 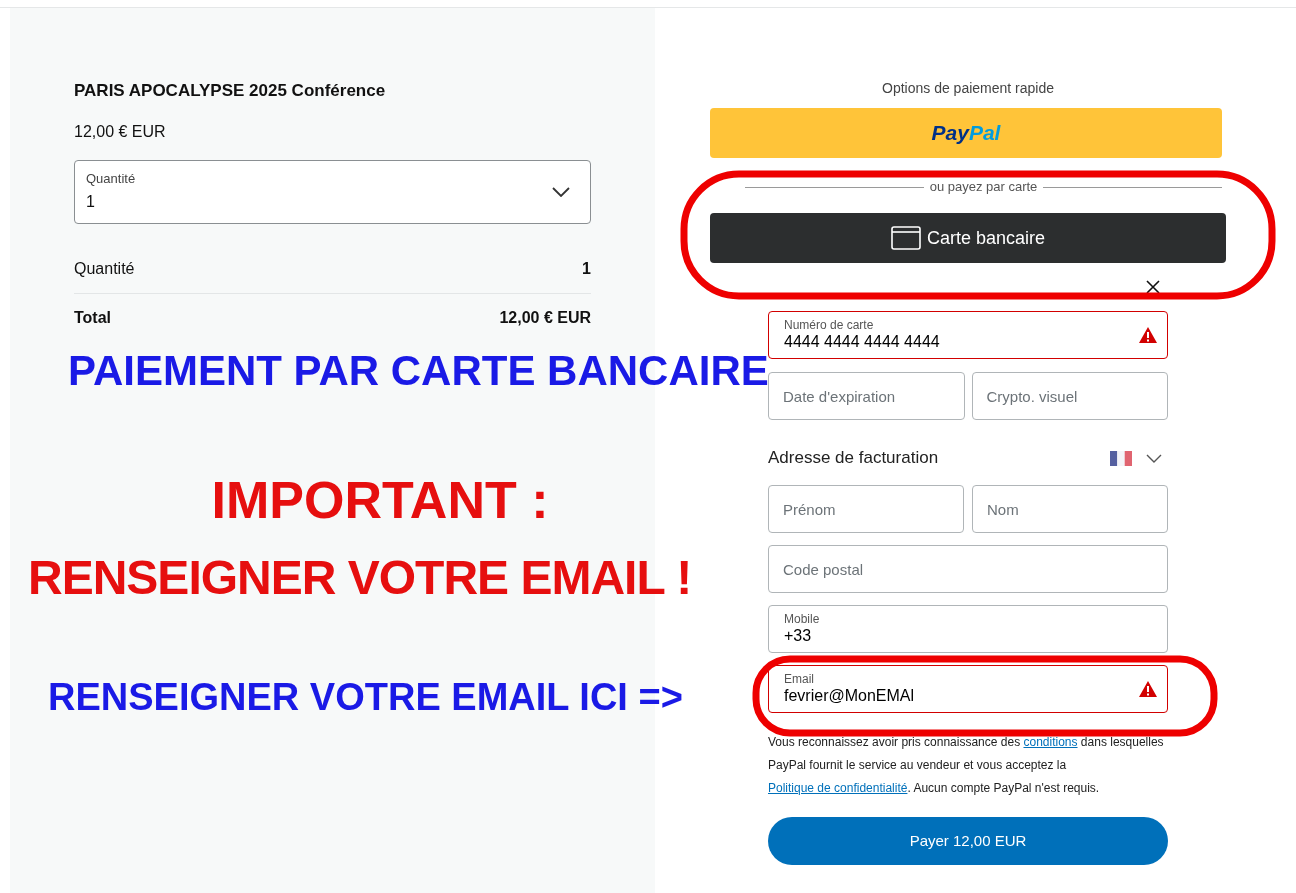 I want to click on cvv-field: Crypto. visuel, so click(x=1069, y=396).